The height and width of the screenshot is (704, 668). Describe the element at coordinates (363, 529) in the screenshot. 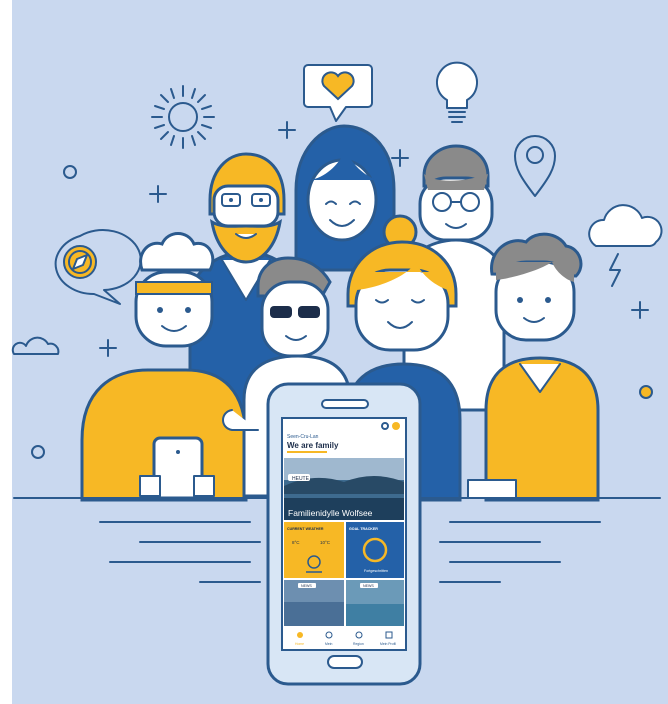

I see `phone-goal-title: GOAL TRACKER` at that location.